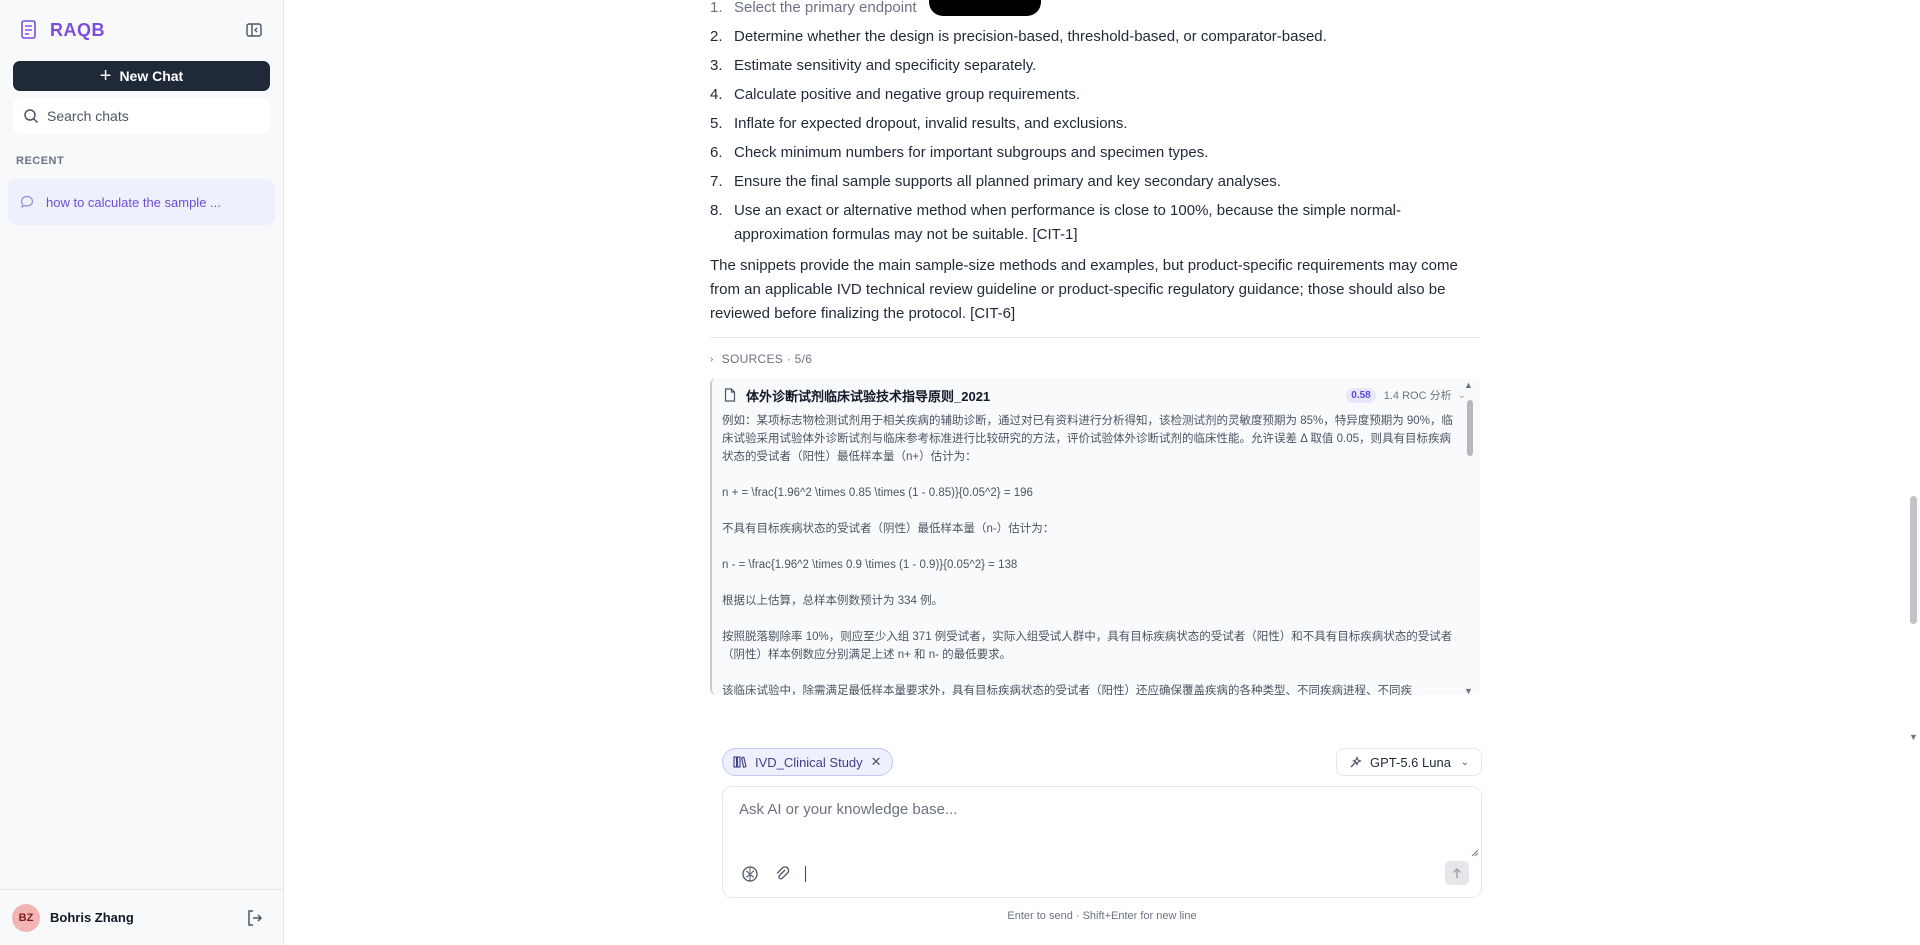 The width and height of the screenshot is (1920, 945). Describe the element at coordinates (868, 396) in the screenshot. I see `source-title: 体外诊断试剂临床试验技术指导原则_2021` at that location.